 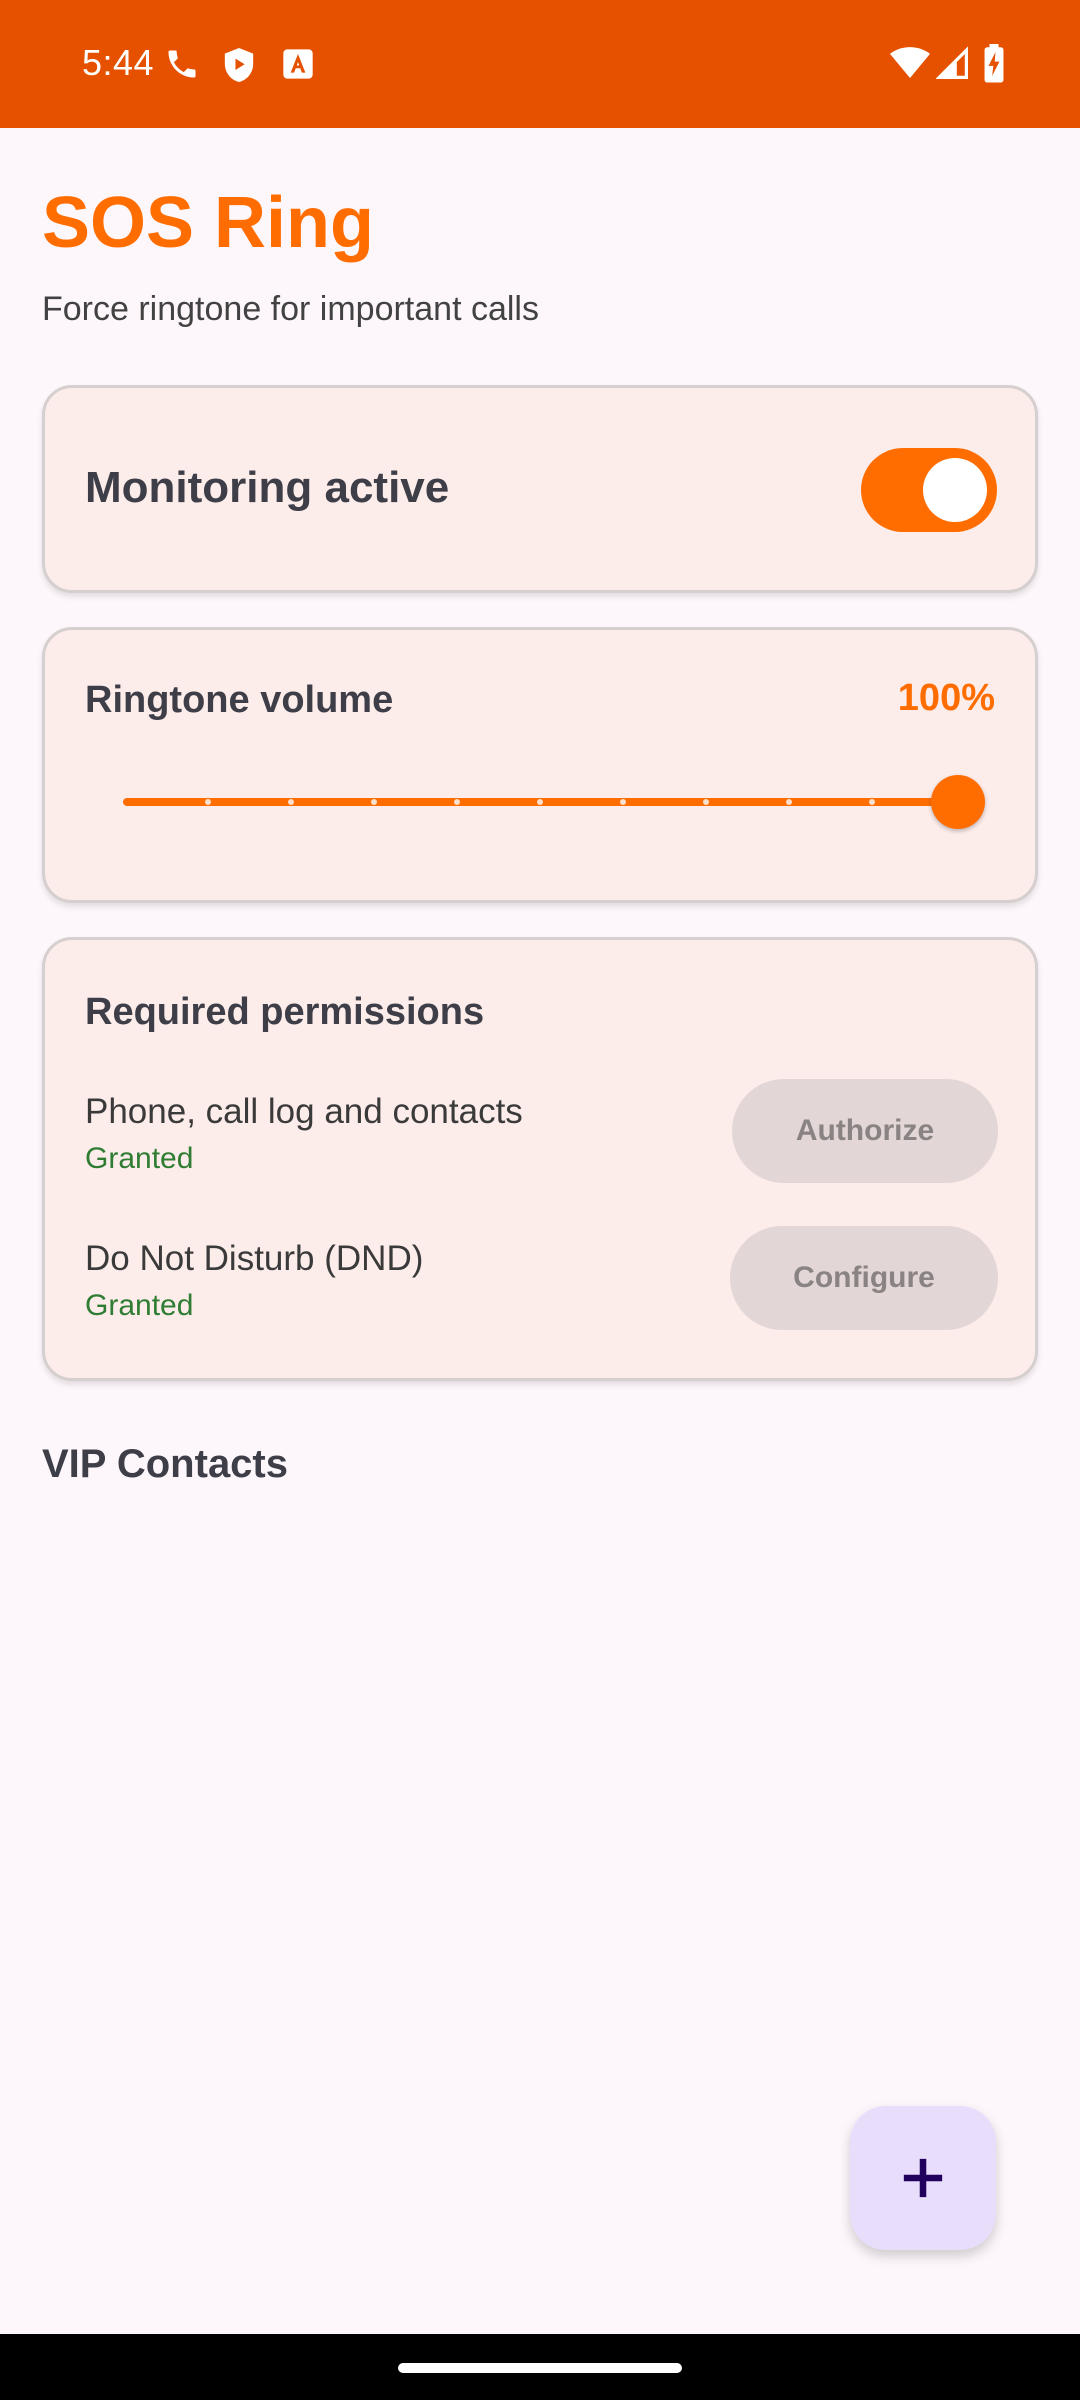 What do you see at coordinates (946, 698) in the screenshot?
I see `volume-value: 100%` at bounding box center [946, 698].